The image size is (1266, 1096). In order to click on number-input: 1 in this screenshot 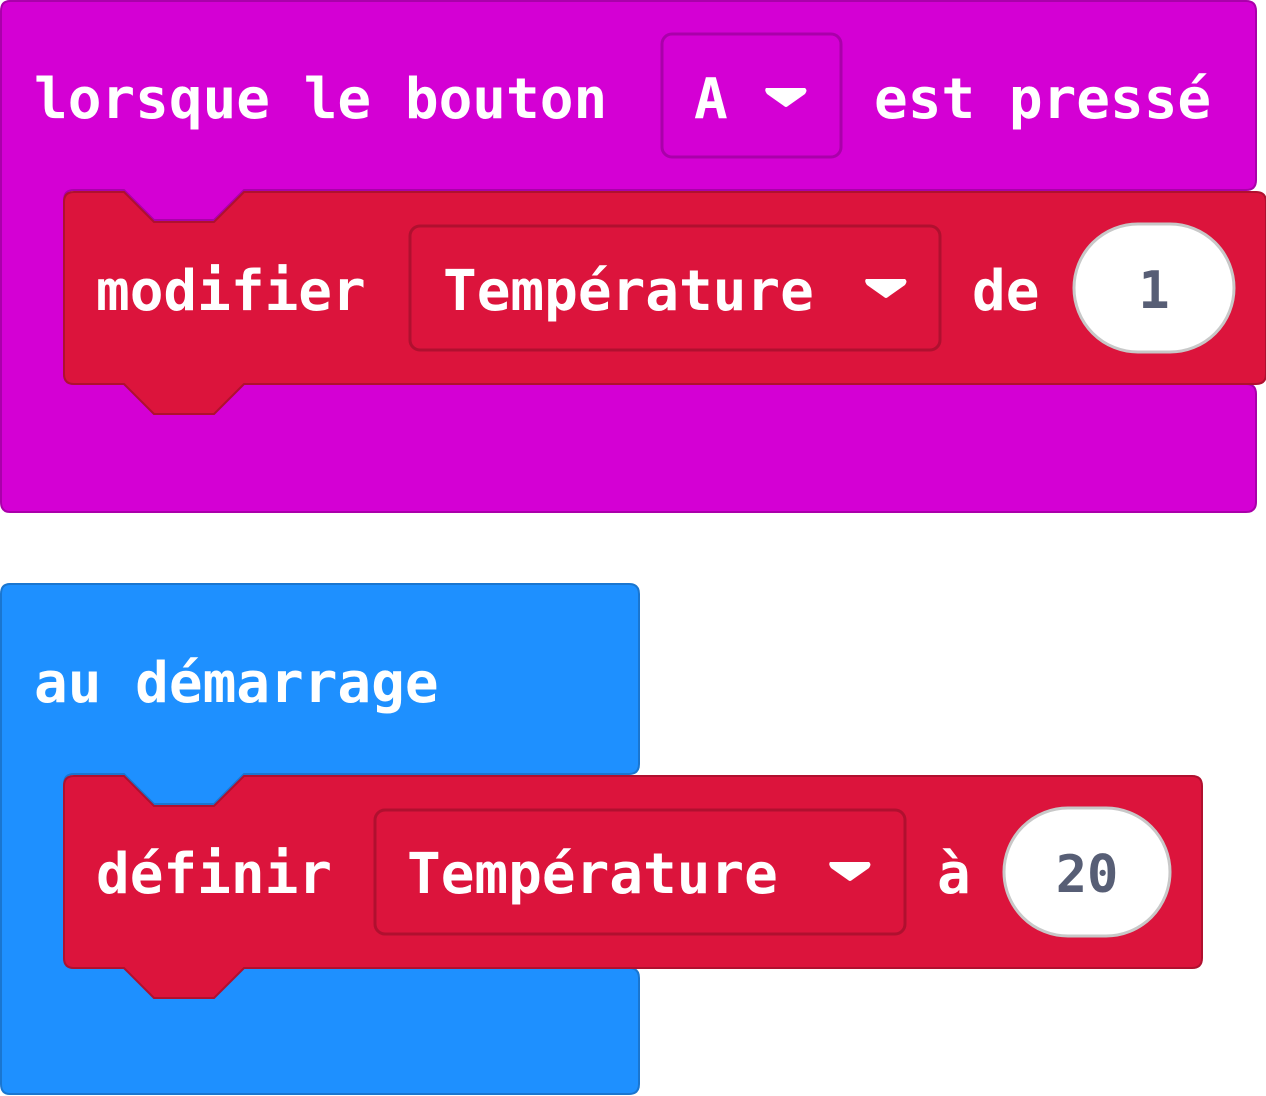, I will do `click(1154, 288)`.